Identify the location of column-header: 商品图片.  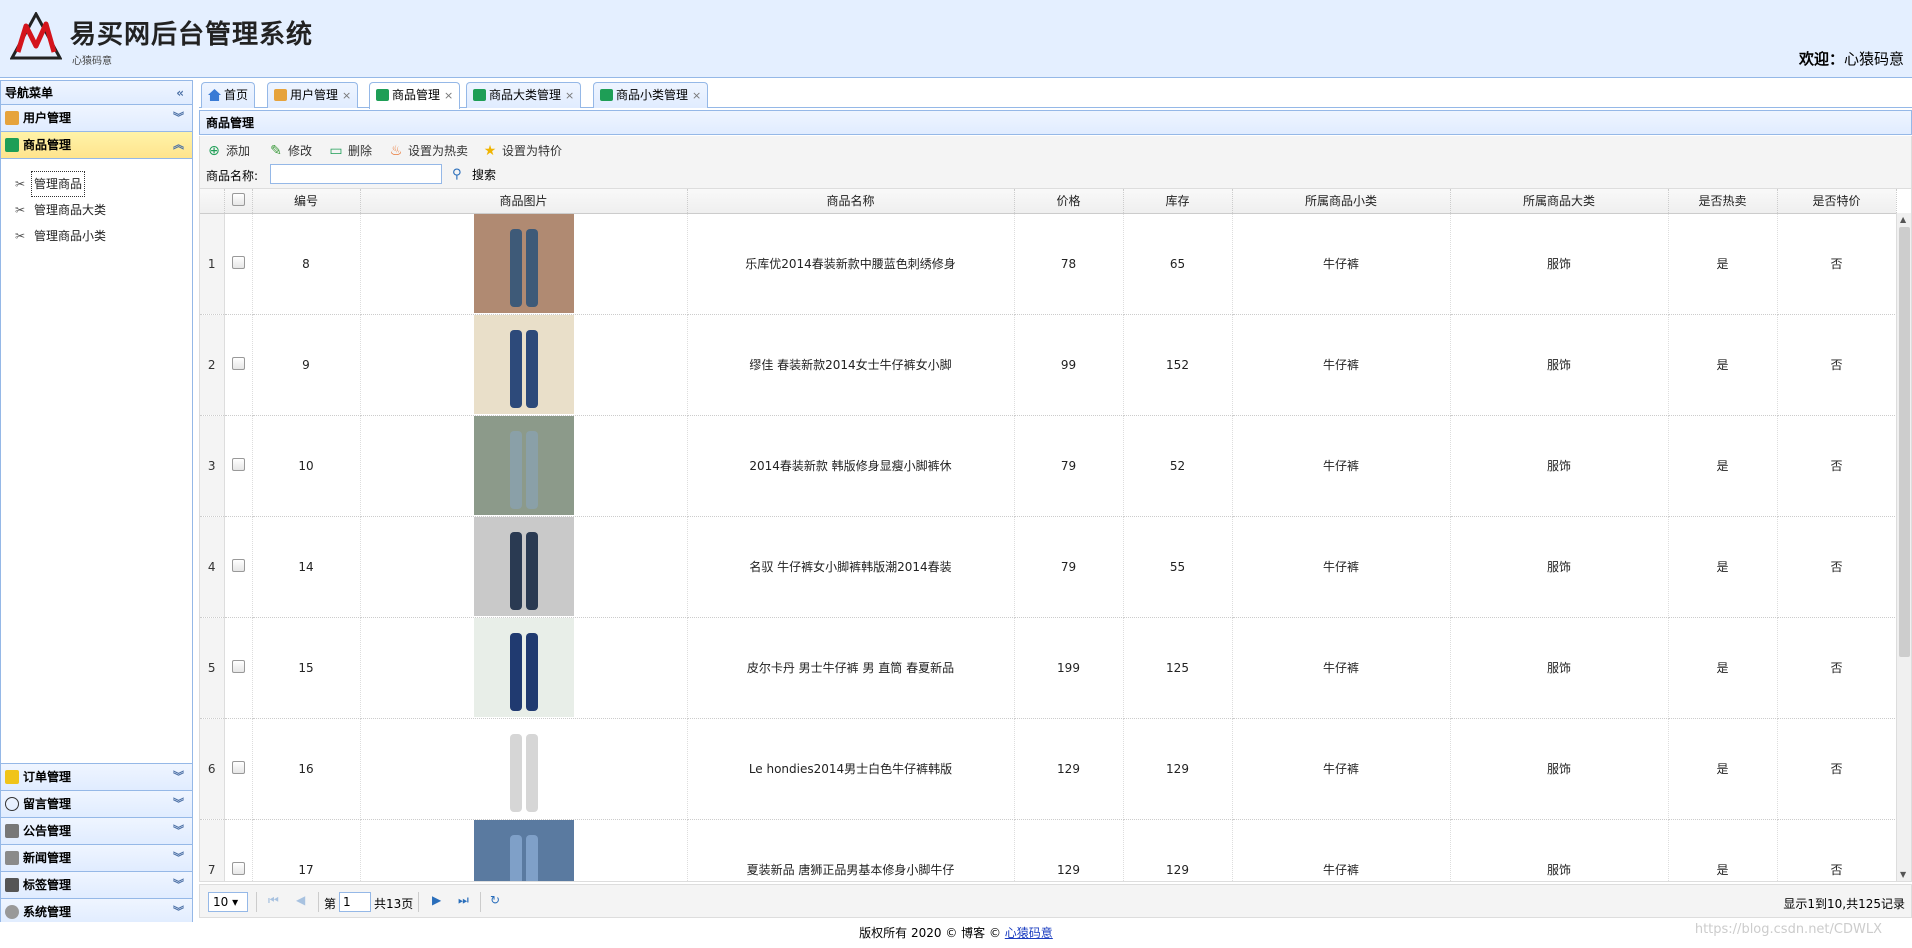
(524, 201).